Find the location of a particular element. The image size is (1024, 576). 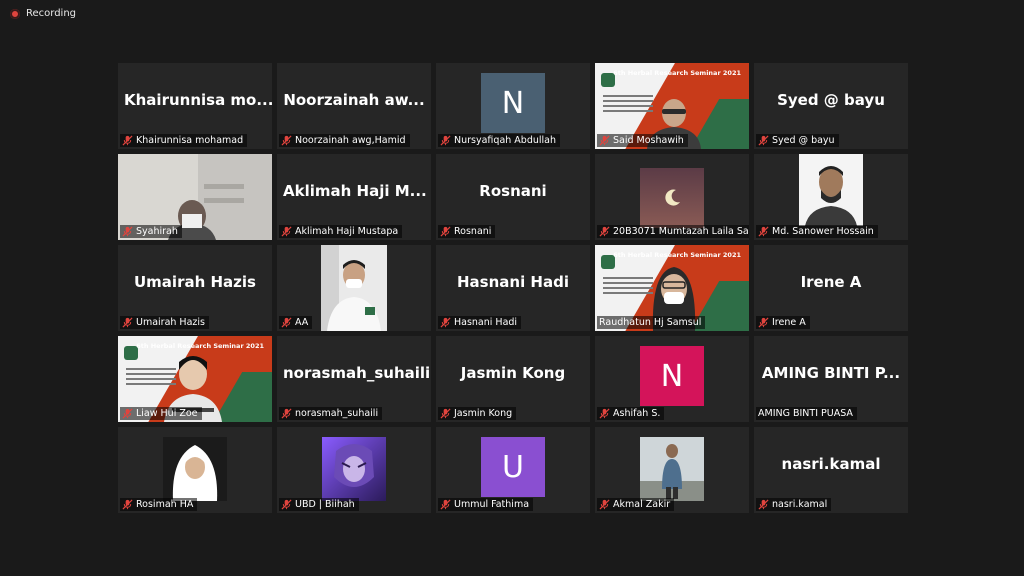

participant-label-text: AMING BINTI PUASA is located at coordinates (805, 413).